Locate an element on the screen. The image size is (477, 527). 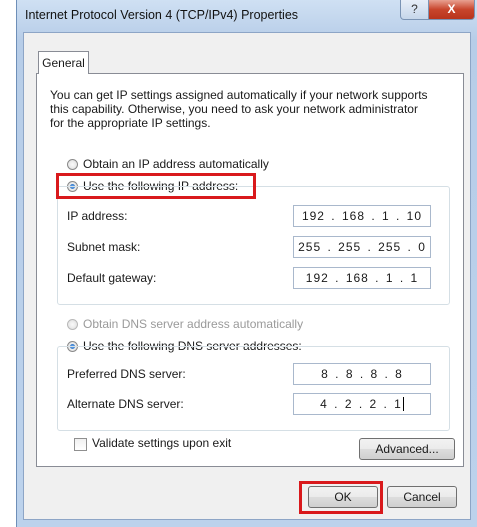
radio-obtain-dns-auto: Obtain DNS server address automatically is located at coordinates (185, 324).